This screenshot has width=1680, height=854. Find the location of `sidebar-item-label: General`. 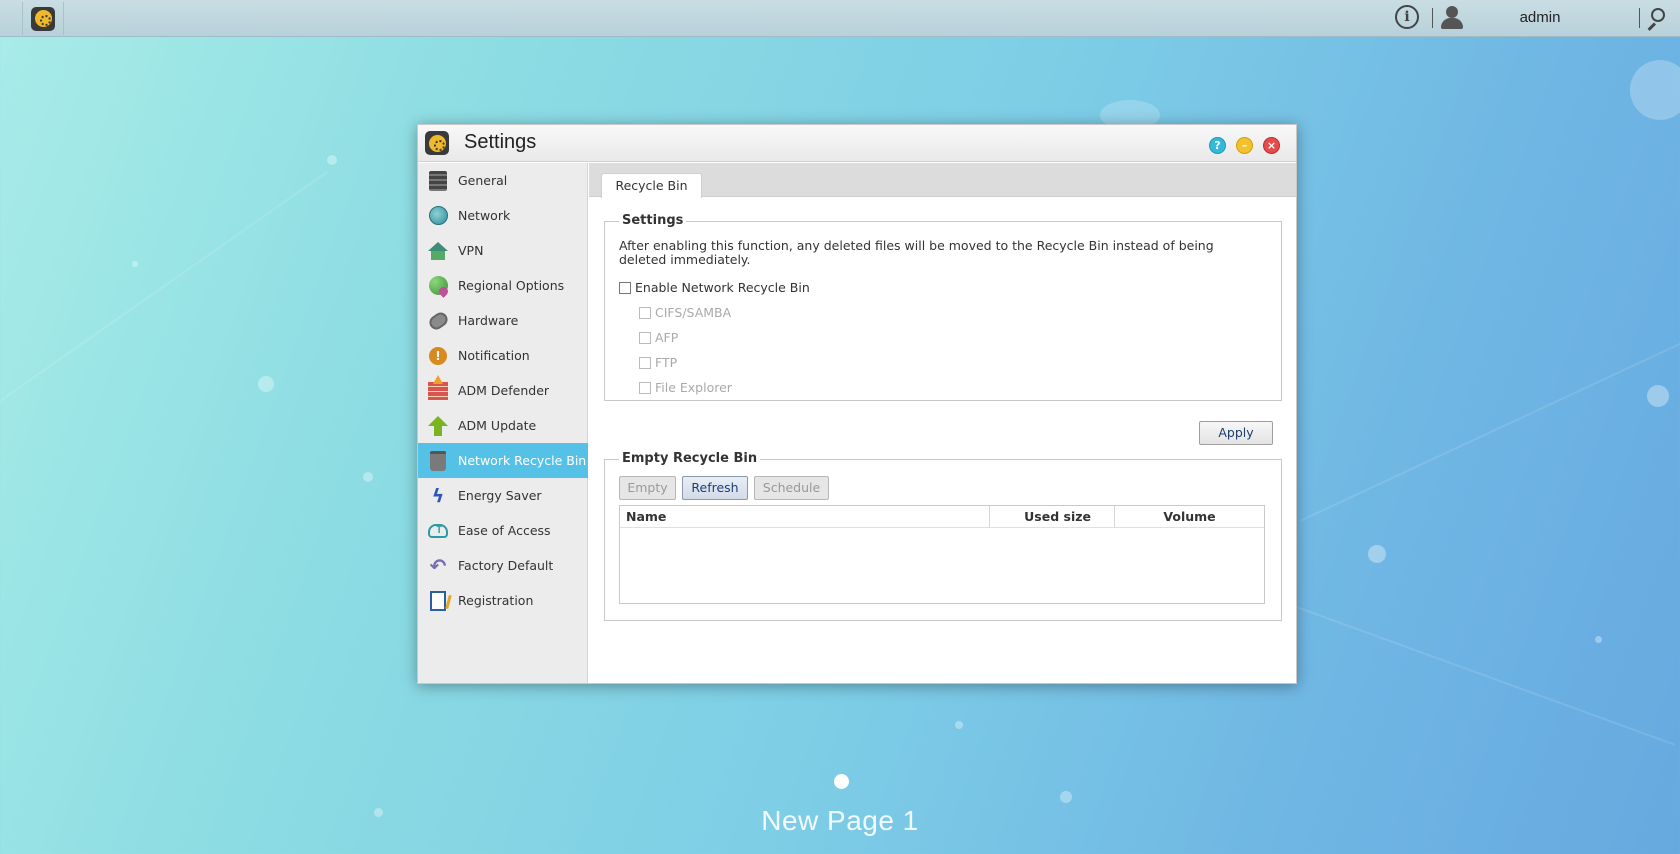

sidebar-item-label: General is located at coordinates (483, 180).